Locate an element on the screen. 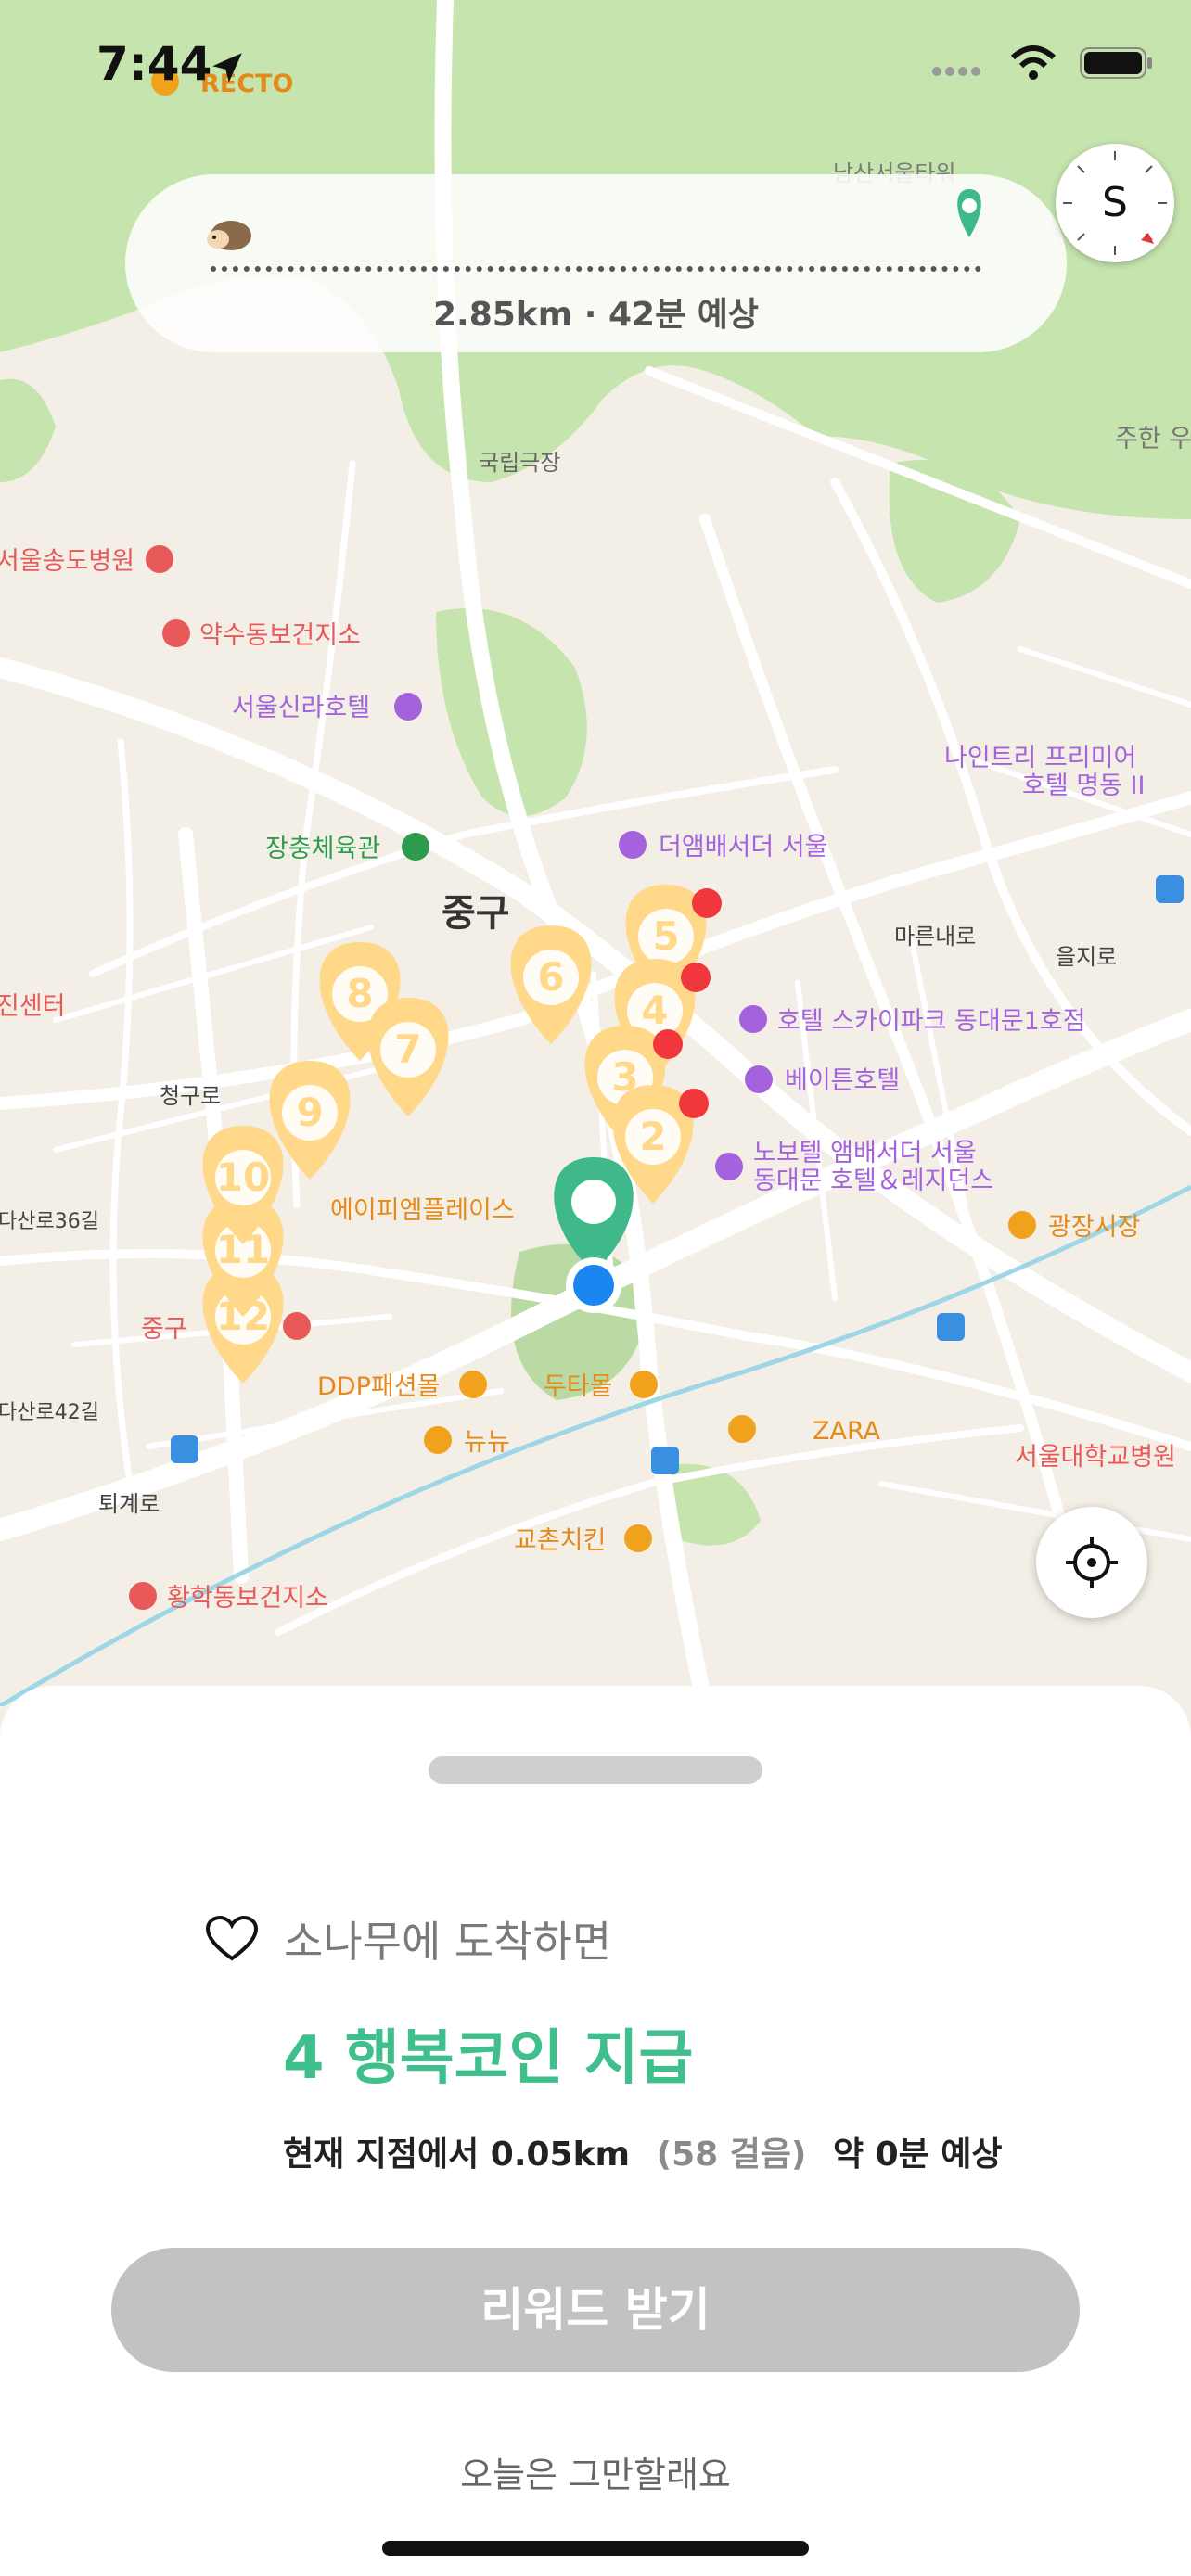 The width and height of the screenshot is (1191, 2576). poi-label: 광장시장 is located at coordinates (1094, 1227).